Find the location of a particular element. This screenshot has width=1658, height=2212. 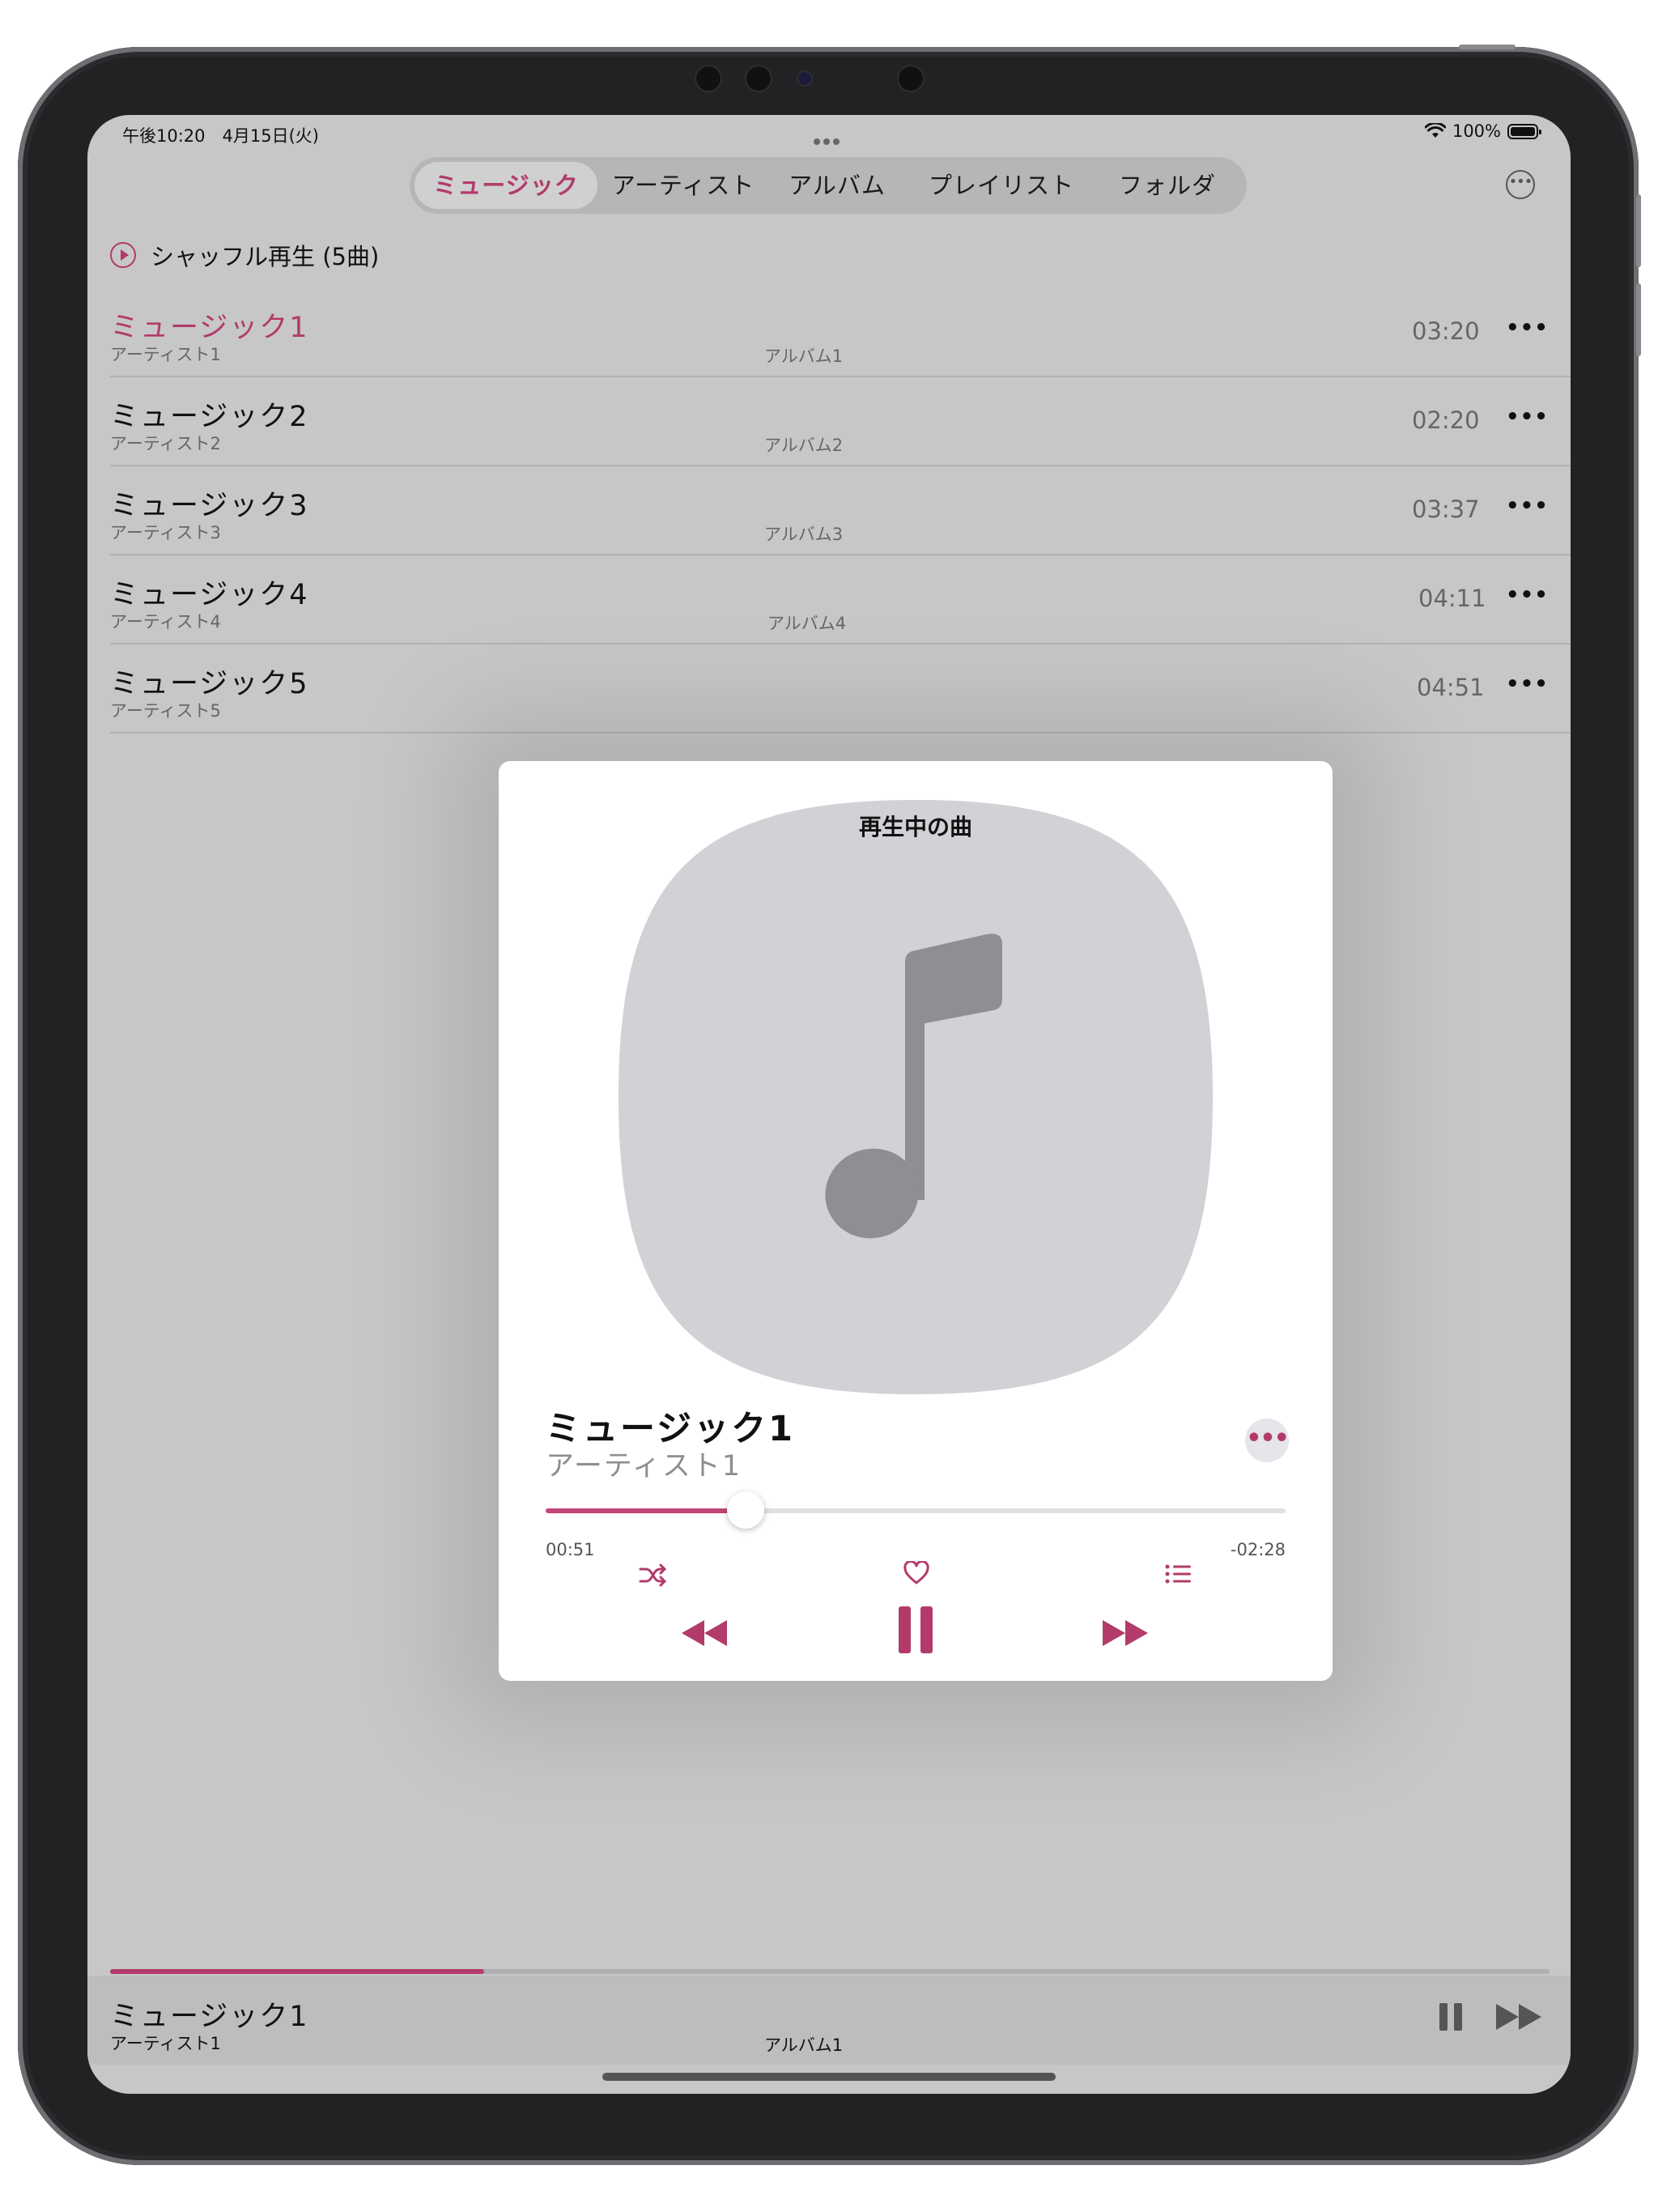

volume-down-button is located at coordinates (1638, 320).